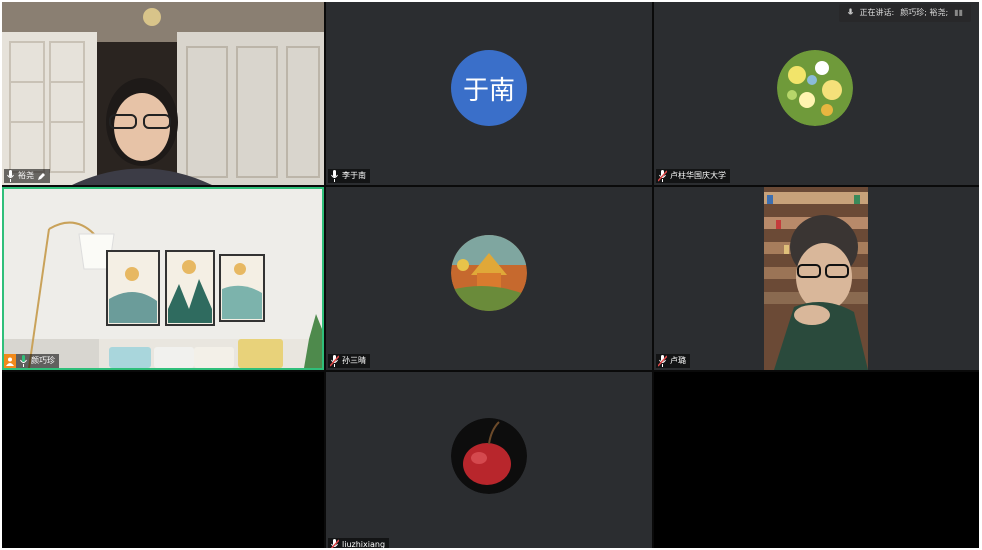 This screenshot has width=982, height=550. I want to click on participant-tile-2: 于南 李于南, so click(489, 93).